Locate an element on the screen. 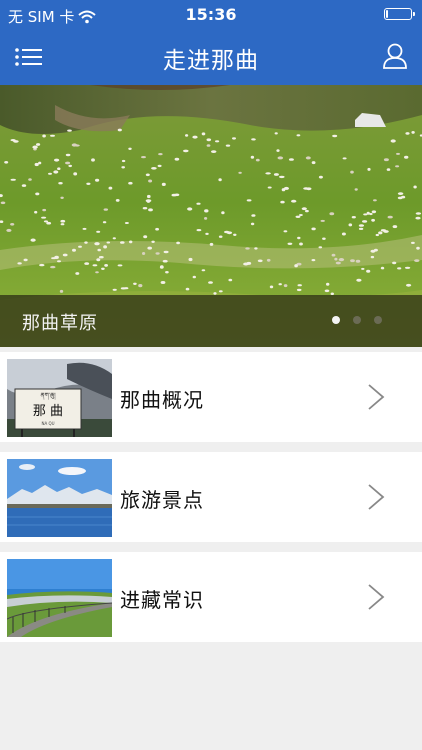 The height and width of the screenshot is (750, 422). svg-text: NA QU is located at coordinates (47, 423).